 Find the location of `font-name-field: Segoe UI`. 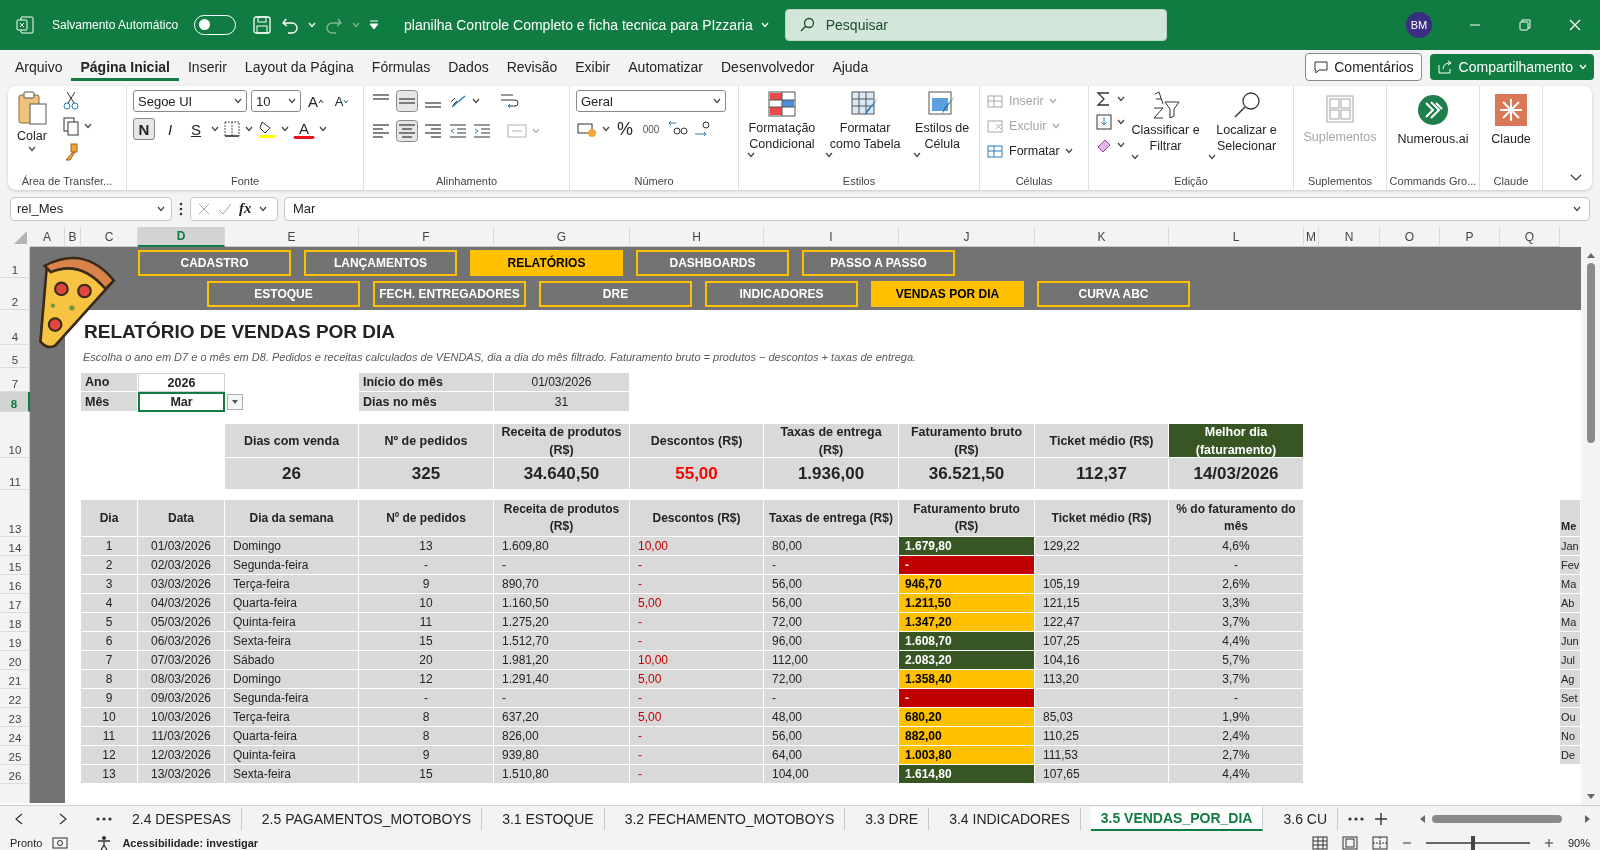

font-name-field: Segoe UI is located at coordinates (190, 101).